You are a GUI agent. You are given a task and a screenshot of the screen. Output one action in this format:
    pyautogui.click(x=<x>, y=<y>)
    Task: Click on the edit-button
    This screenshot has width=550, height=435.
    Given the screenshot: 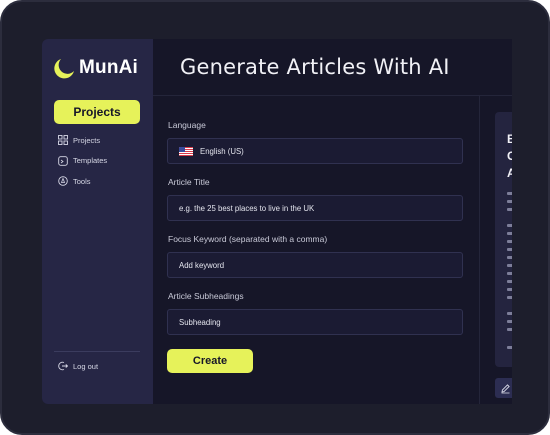 What is the action you would take?
    pyautogui.click(x=503, y=388)
    